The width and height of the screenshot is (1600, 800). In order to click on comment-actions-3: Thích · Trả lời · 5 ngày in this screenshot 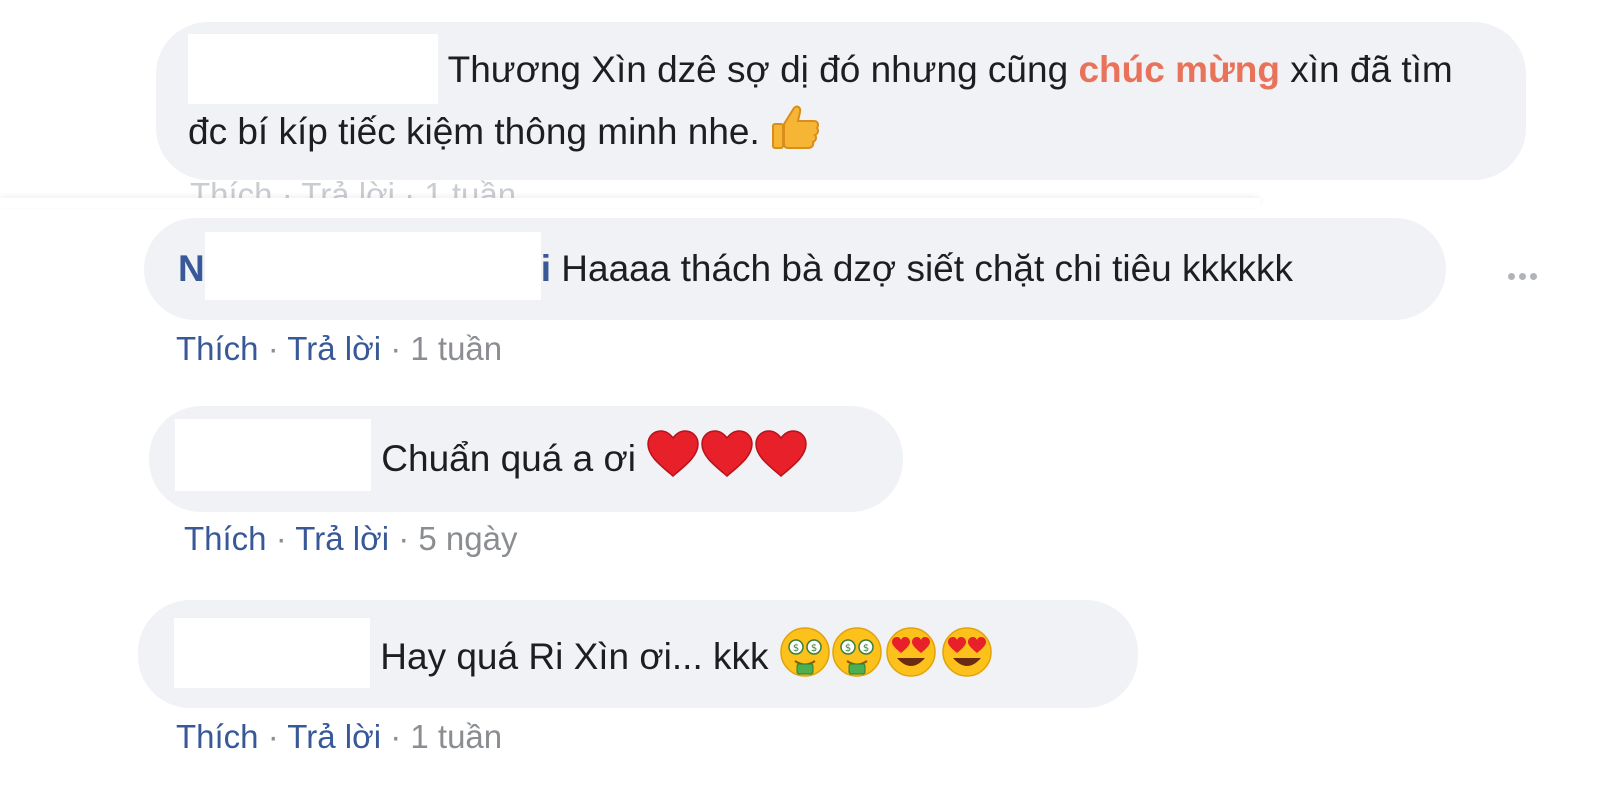, I will do `click(350, 539)`.